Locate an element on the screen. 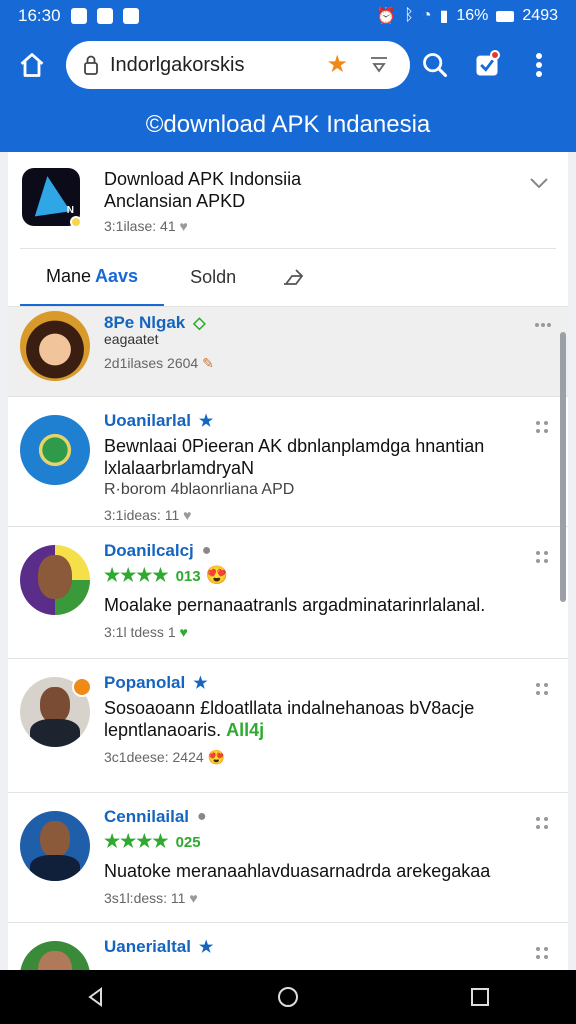 The image size is (576, 1024). item-meta: 3s1l:dess: 11 ♥ is located at coordinates (329, 898).